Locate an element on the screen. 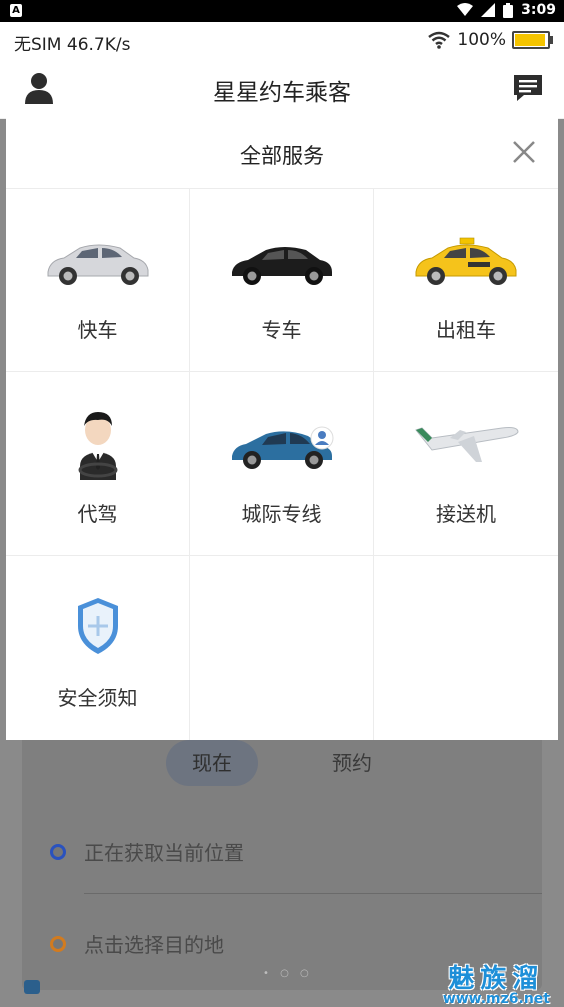 The image size is (564, 1007). service-label: 出租车 is located at coordinates (466, 330).